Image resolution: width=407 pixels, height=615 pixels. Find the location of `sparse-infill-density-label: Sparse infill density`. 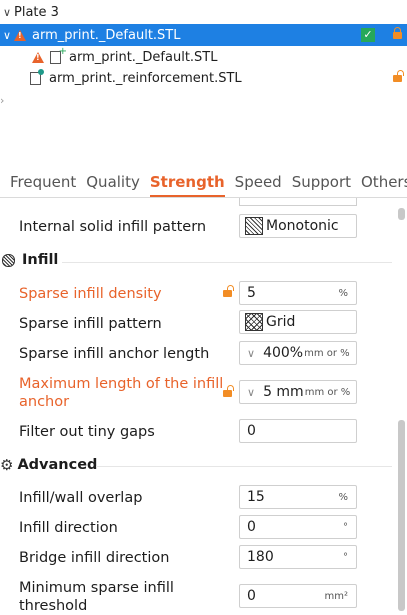

sparse-infill-density-label: Sparse infill density is located at coordinates (90, 294).